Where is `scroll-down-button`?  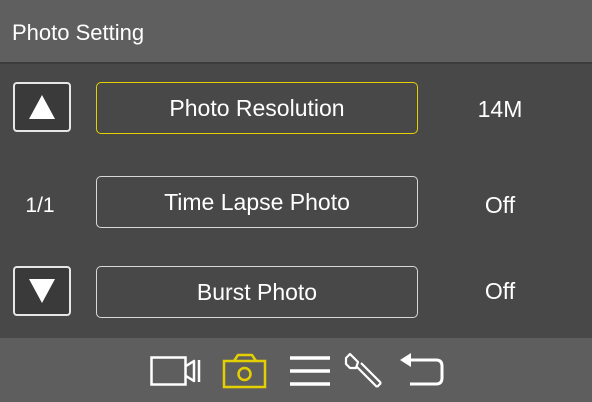
scroll-down-button is located at coordinates (42, 291).